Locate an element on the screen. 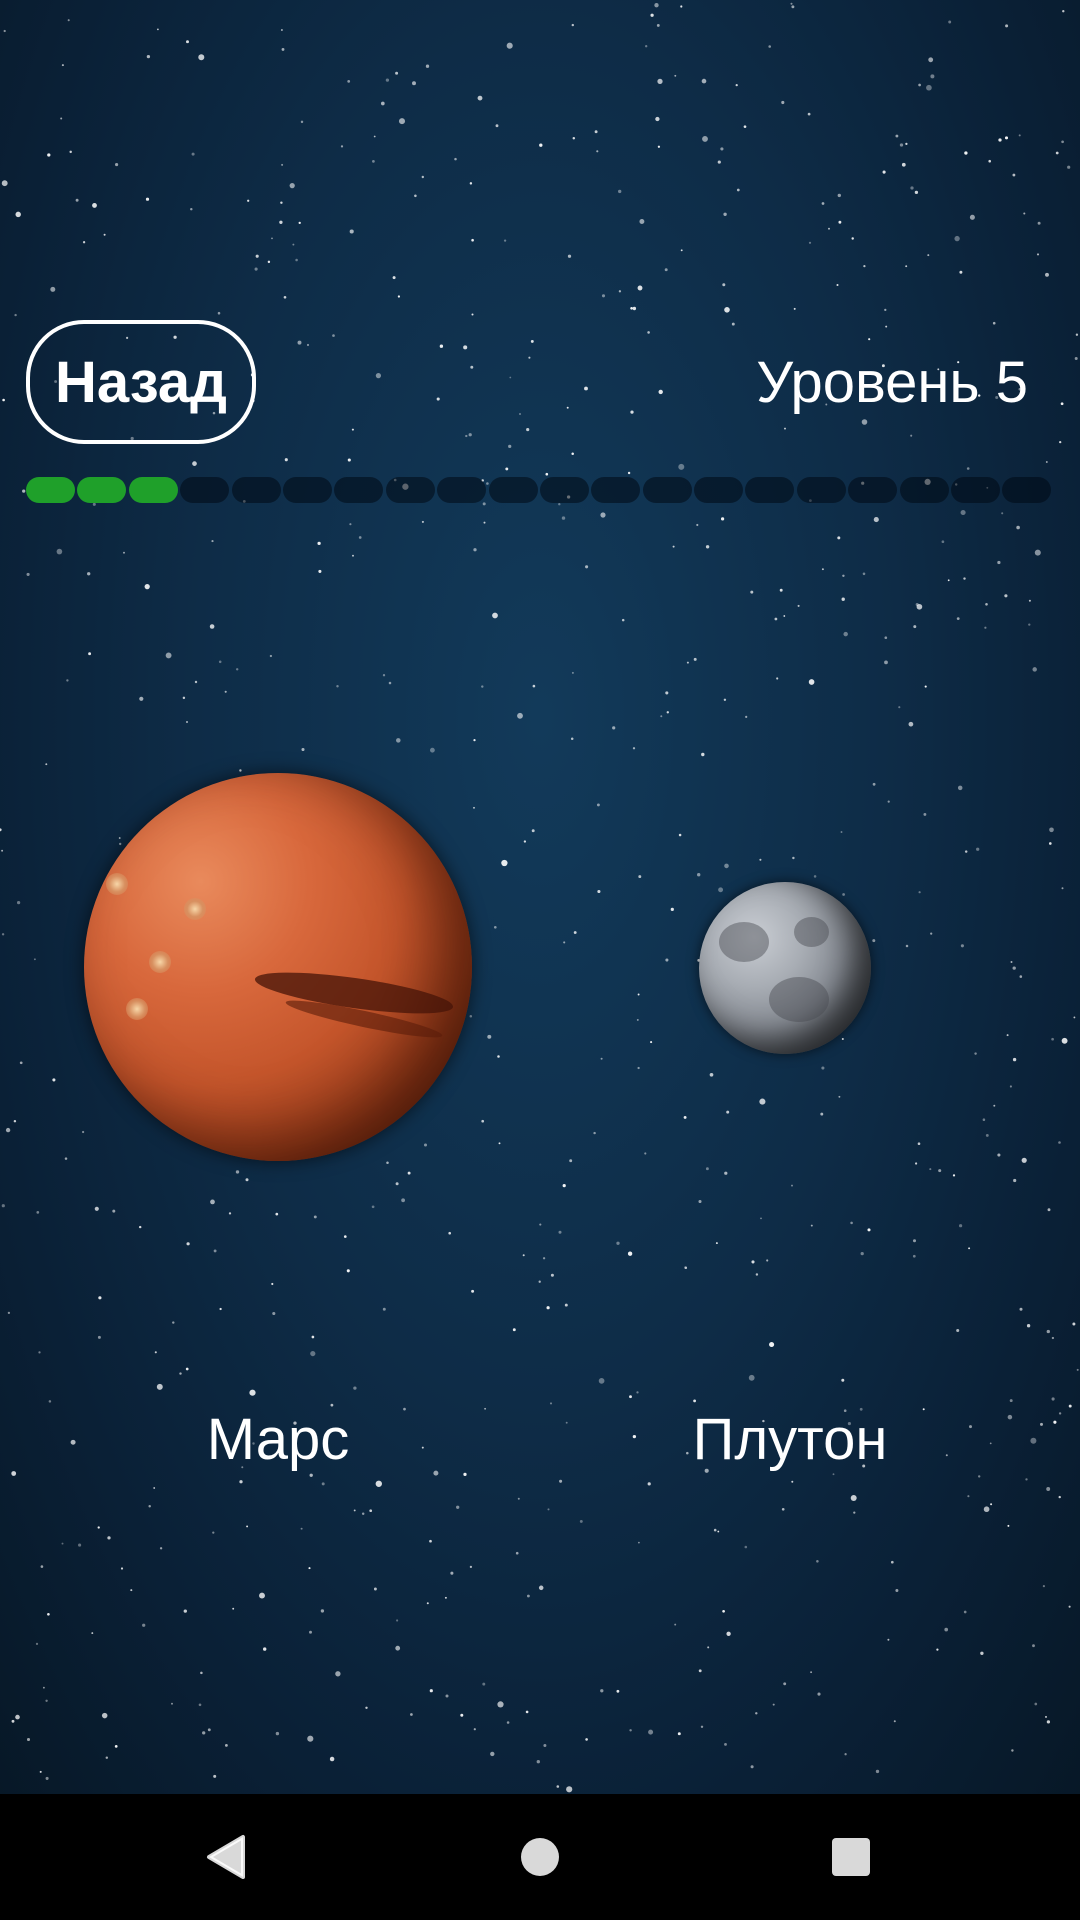  nav-recent-apps-button is located at coordinates (851, 1857).